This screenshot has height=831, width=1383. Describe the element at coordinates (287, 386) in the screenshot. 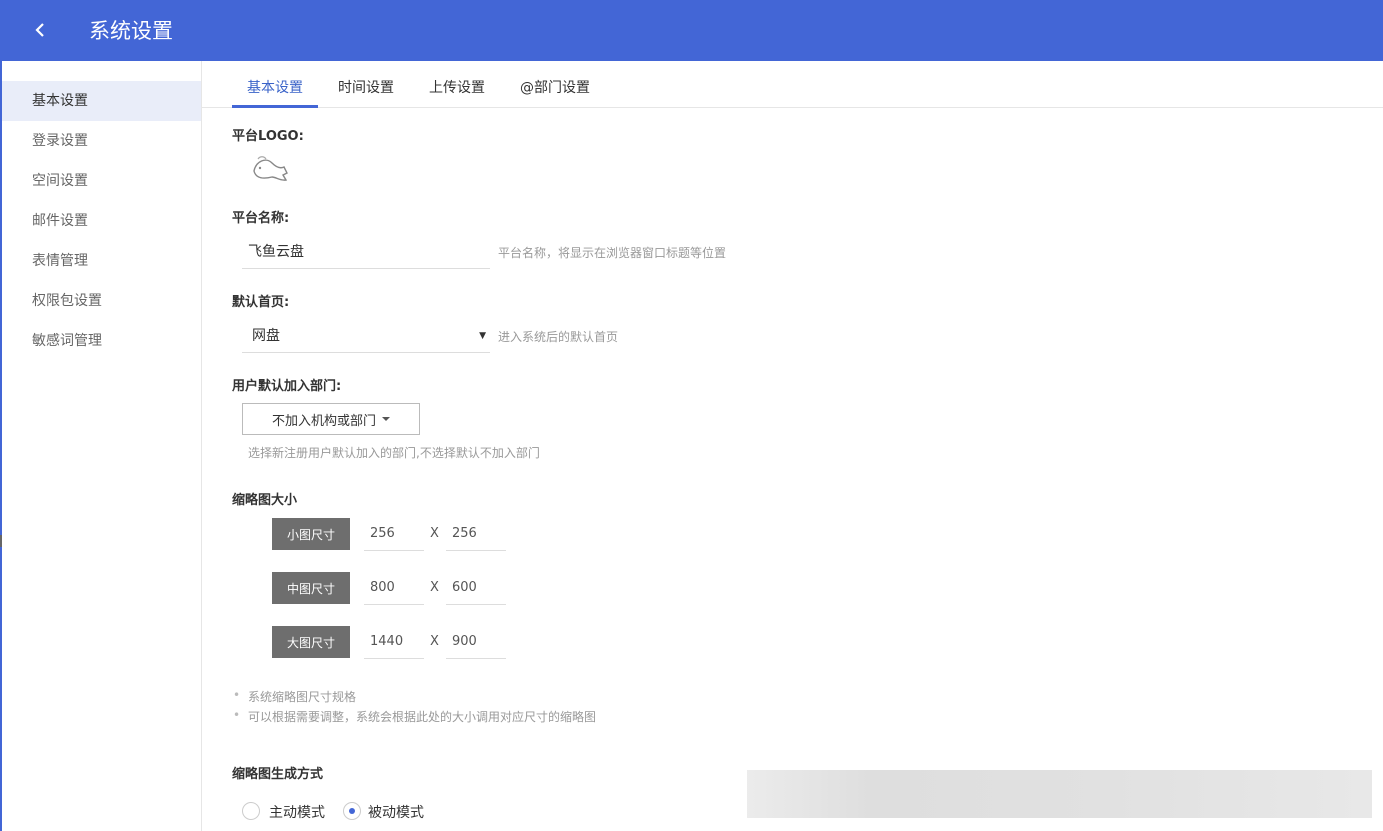

I see `dept-label: 用户默认加入部门:` at that location.